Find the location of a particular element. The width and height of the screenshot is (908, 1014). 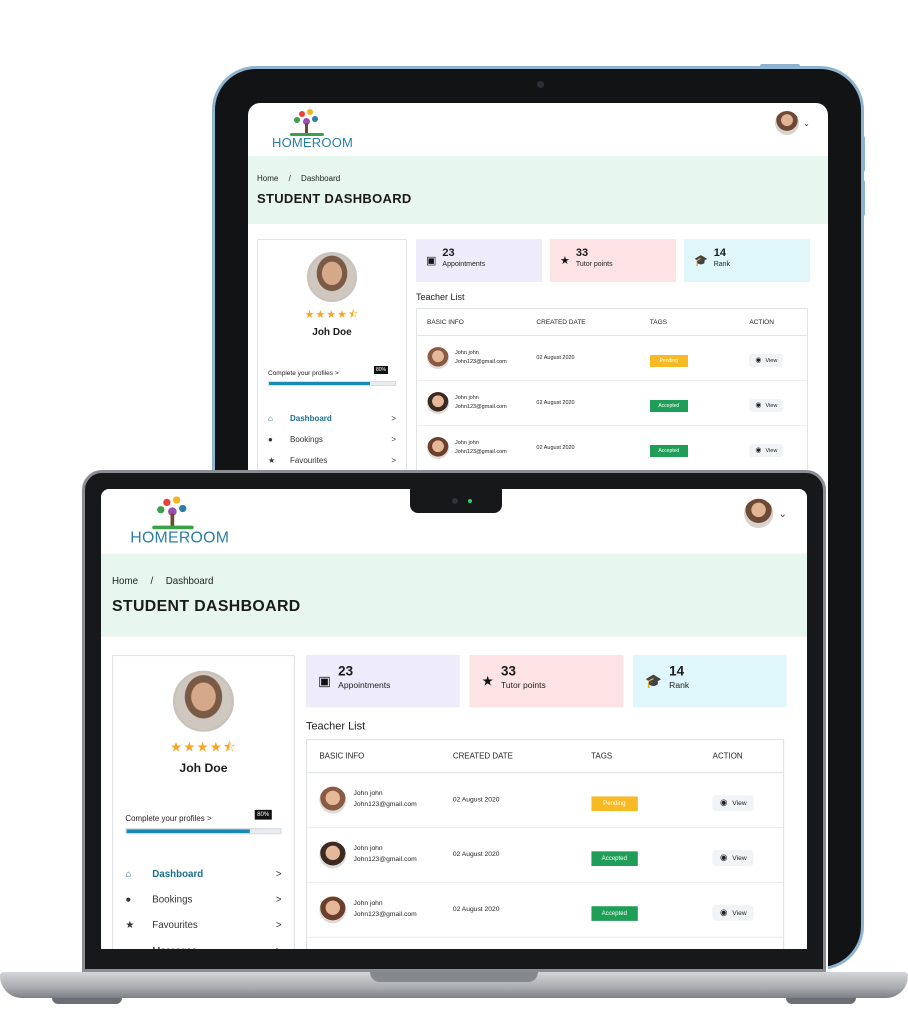

sidebar-item-label: Messages is located at coordinates (214, 947).